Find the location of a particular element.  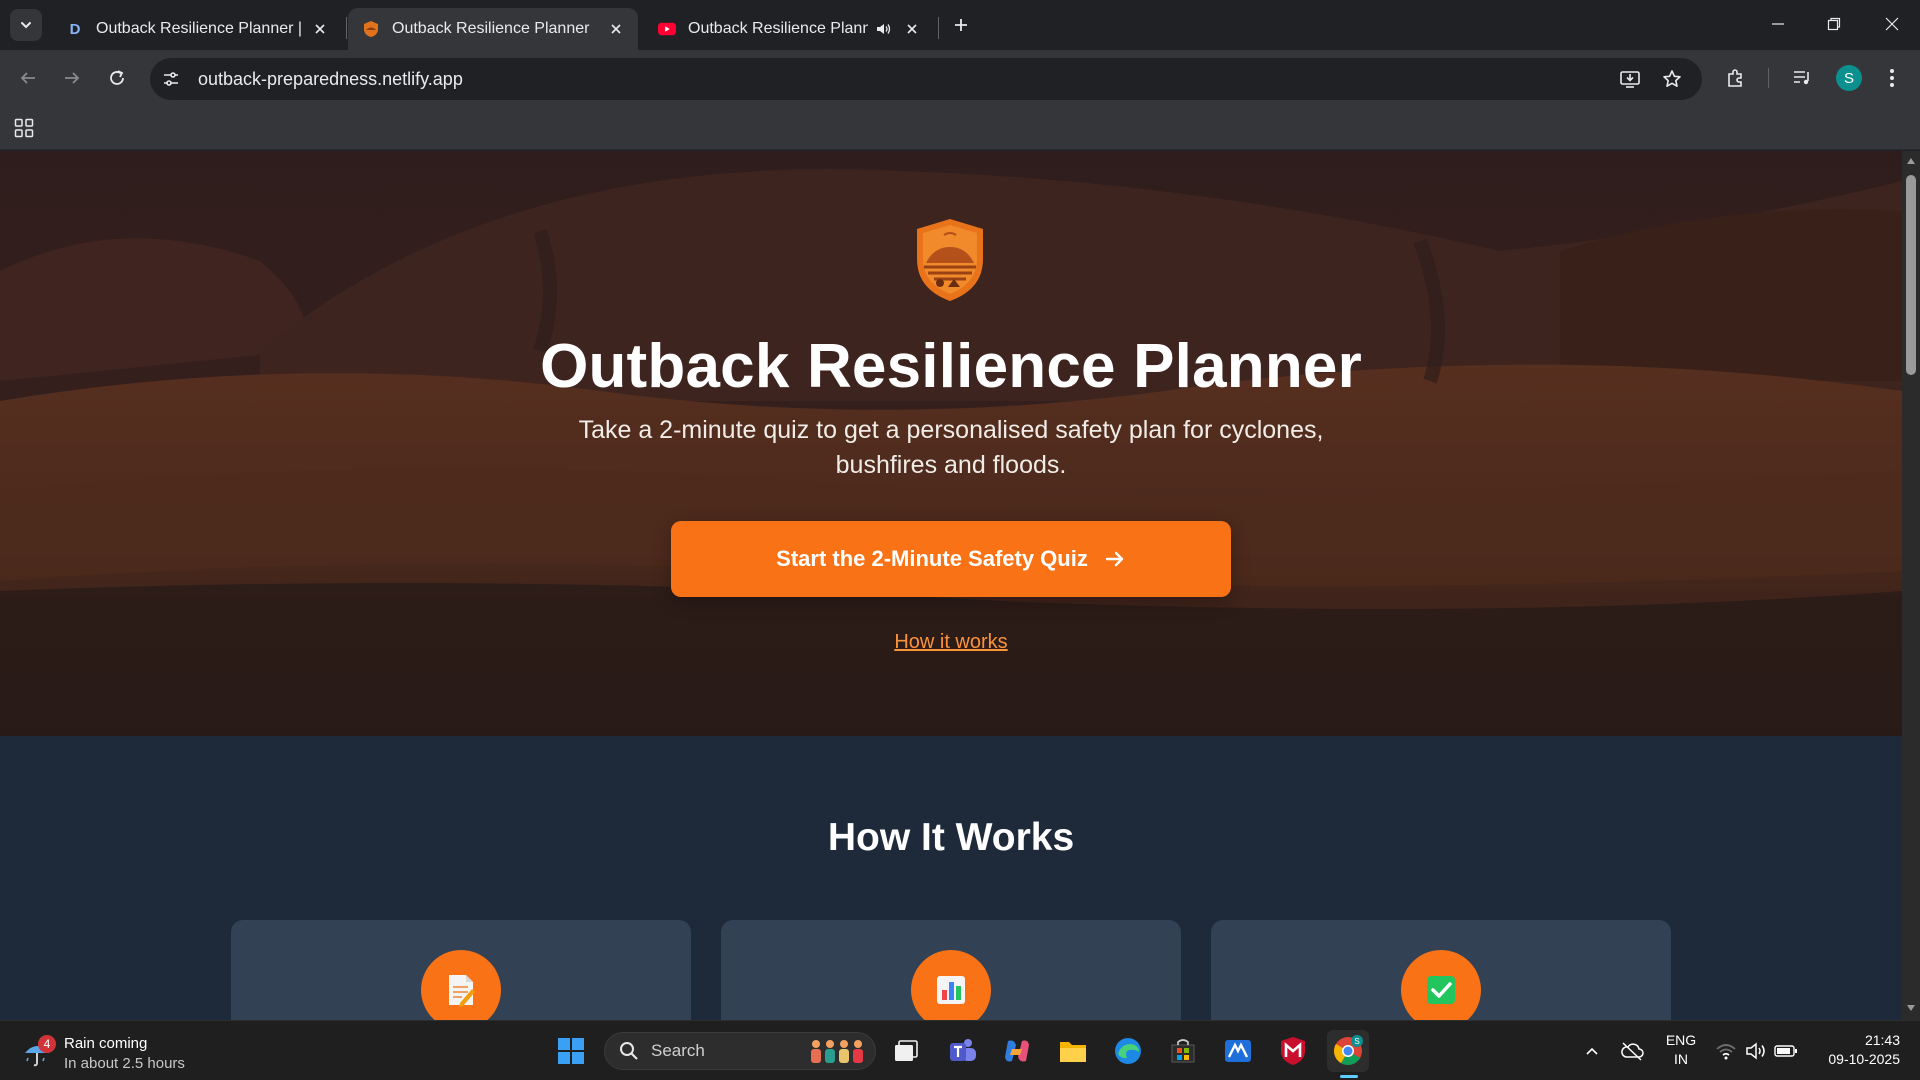

taskbar-search-box: Search is located at coordinates (740, 1051).